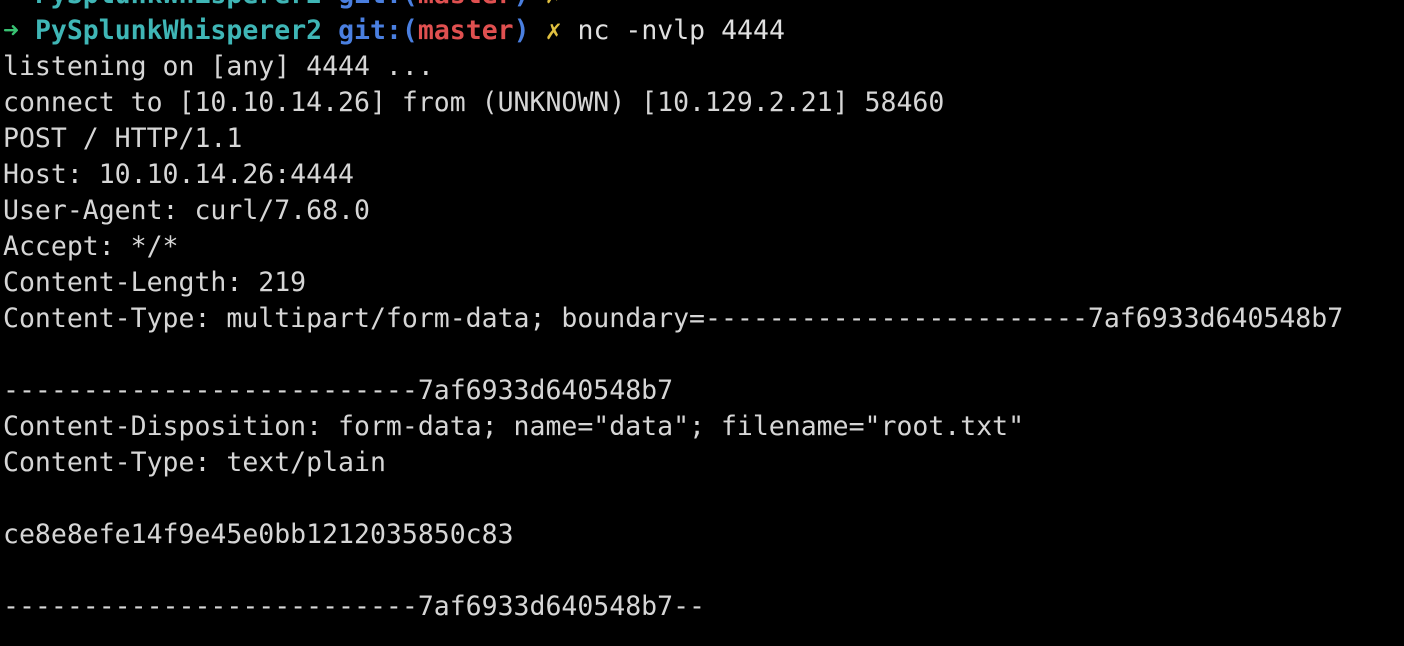 The width and height of the screenshot is (1404, 646). I want to click on output-line: Content-Length: 219, so click(155, 282).